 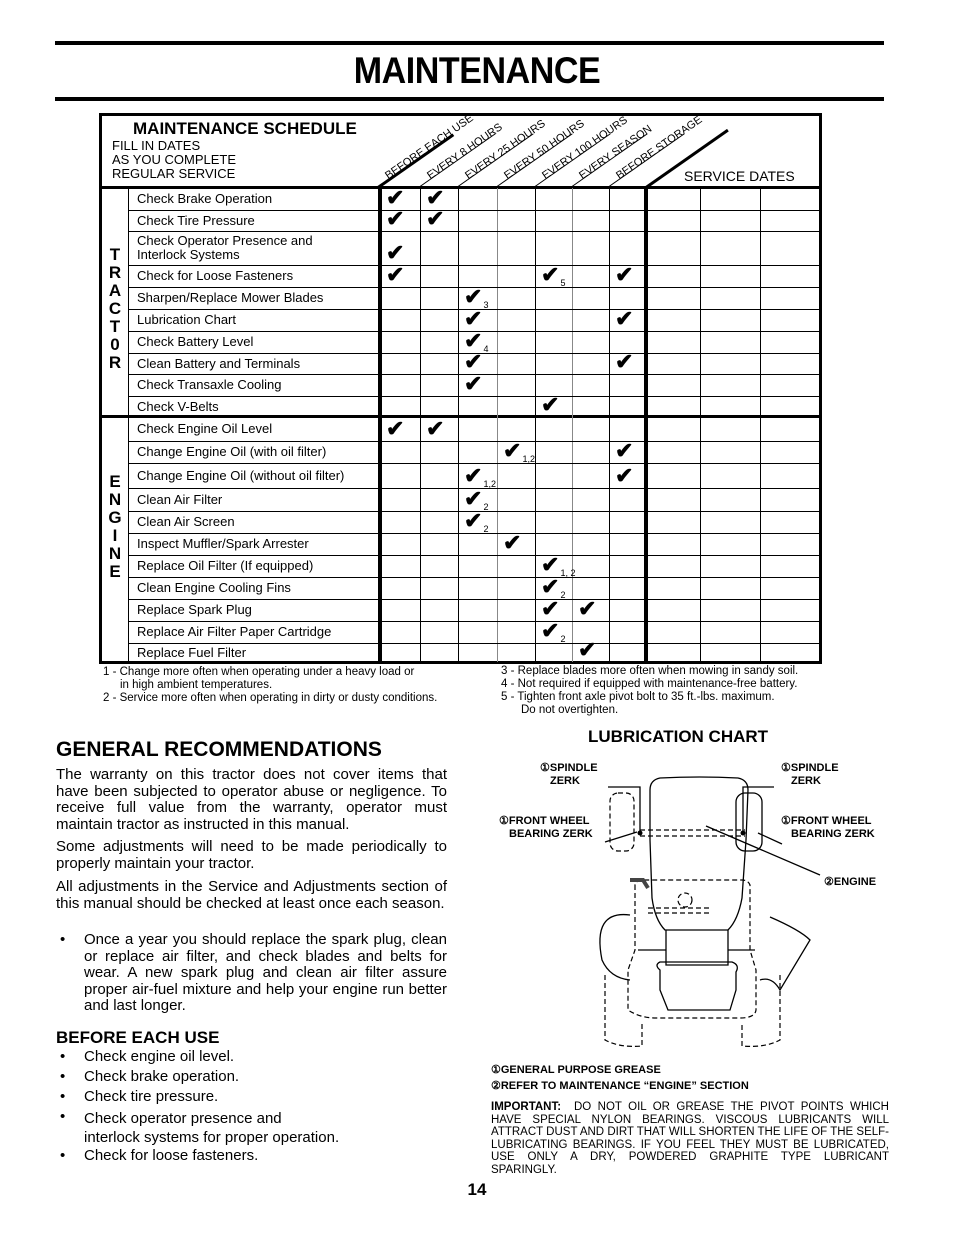 I want to click on check-mark-icon: ✔2, so click(x=476, y=521).